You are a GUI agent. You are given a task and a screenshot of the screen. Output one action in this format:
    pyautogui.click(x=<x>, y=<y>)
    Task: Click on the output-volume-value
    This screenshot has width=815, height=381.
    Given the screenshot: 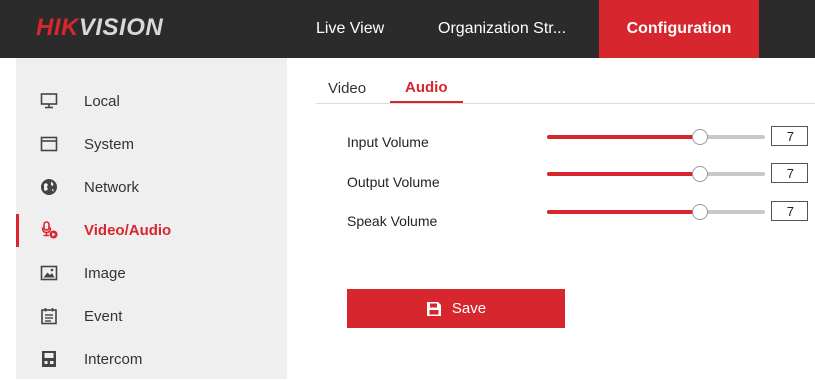 What is the action you would take?
    pyautogui.click(x=789, y=173)
    